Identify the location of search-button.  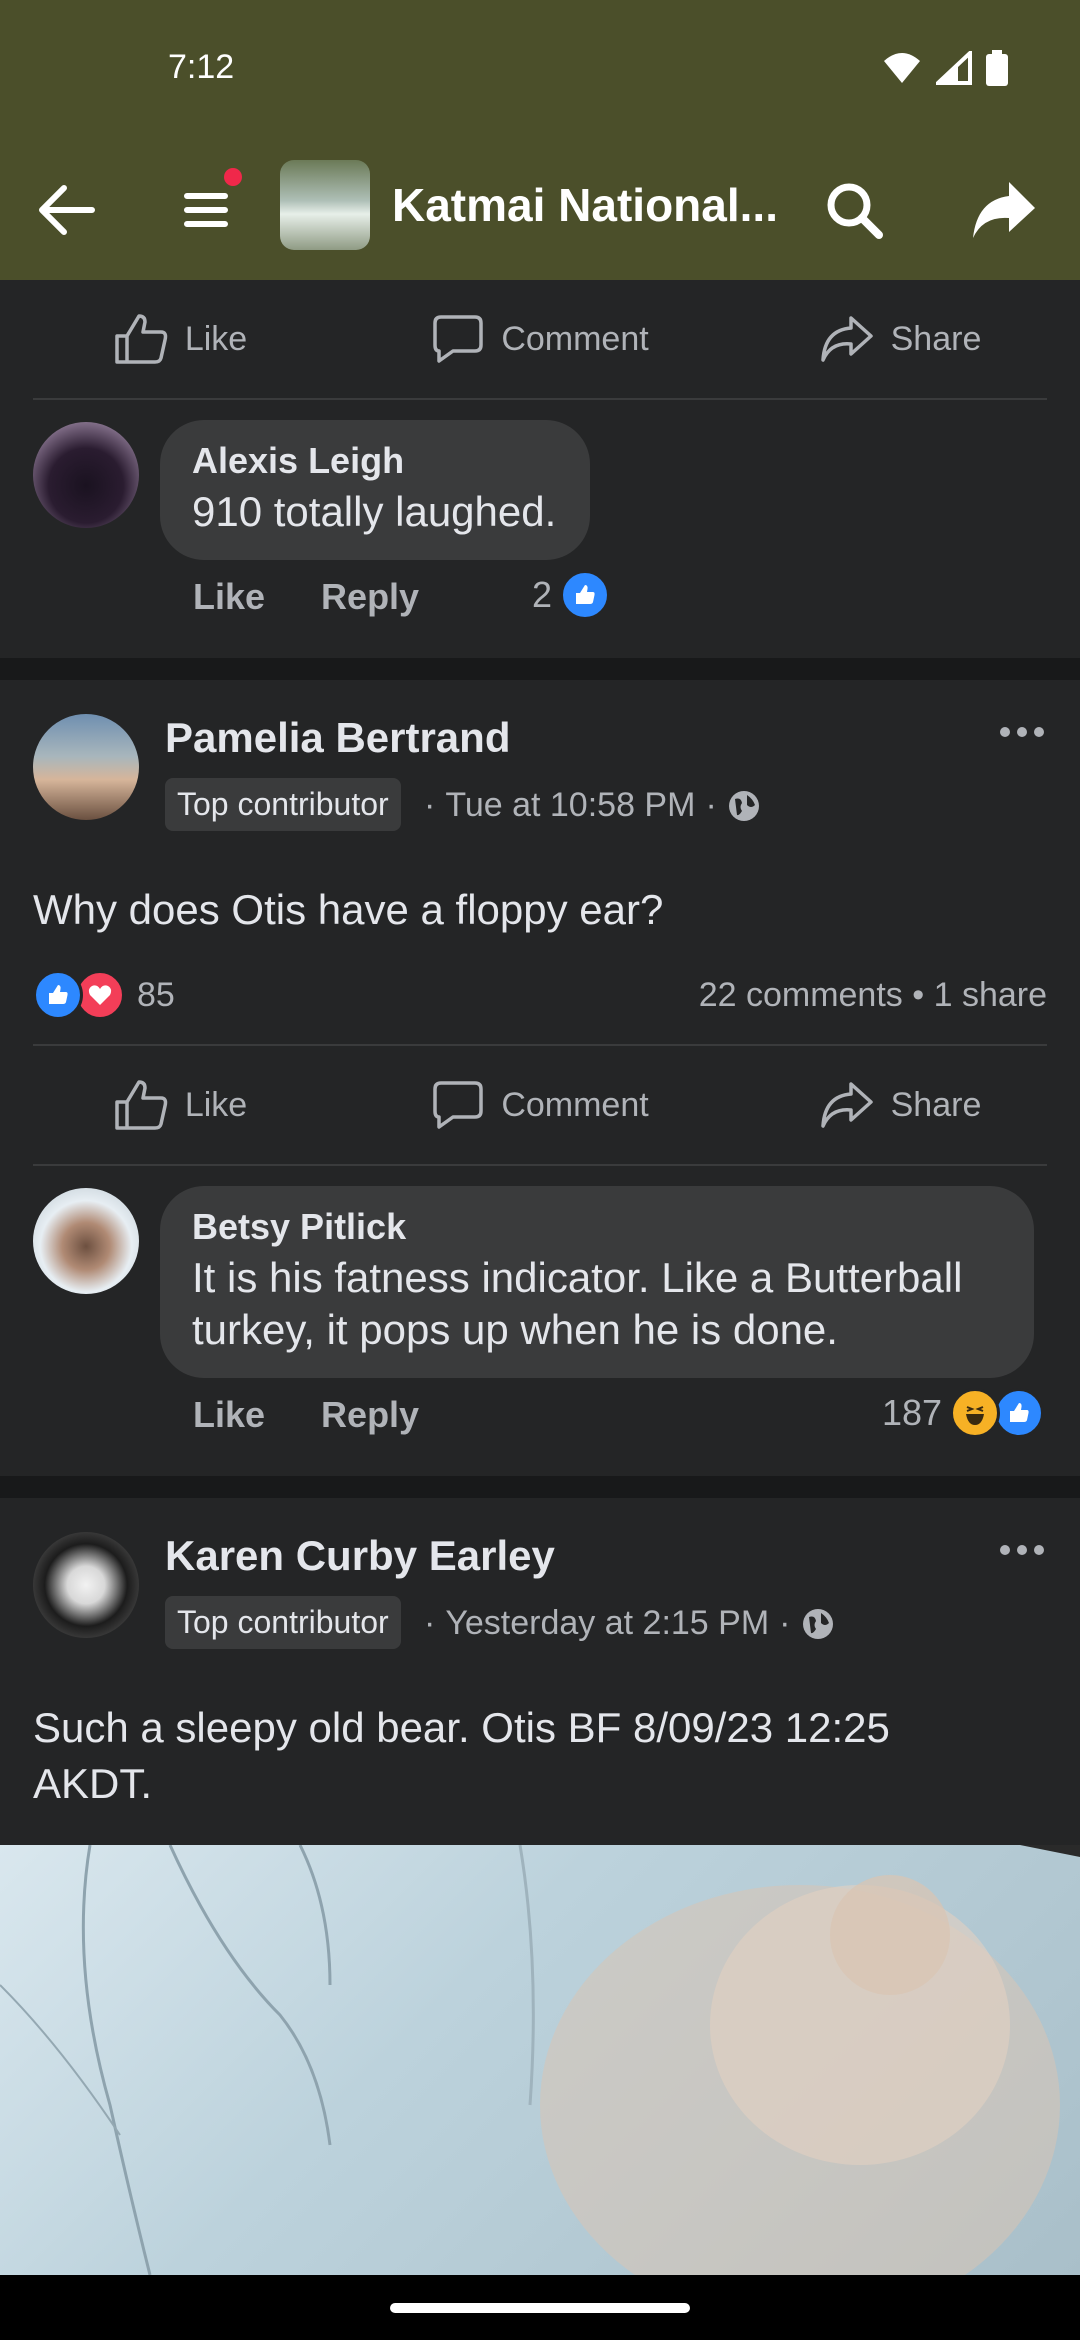
(854, 210).